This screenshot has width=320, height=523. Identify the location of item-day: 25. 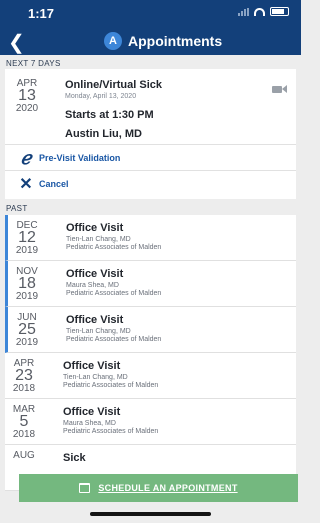
(27, 329).